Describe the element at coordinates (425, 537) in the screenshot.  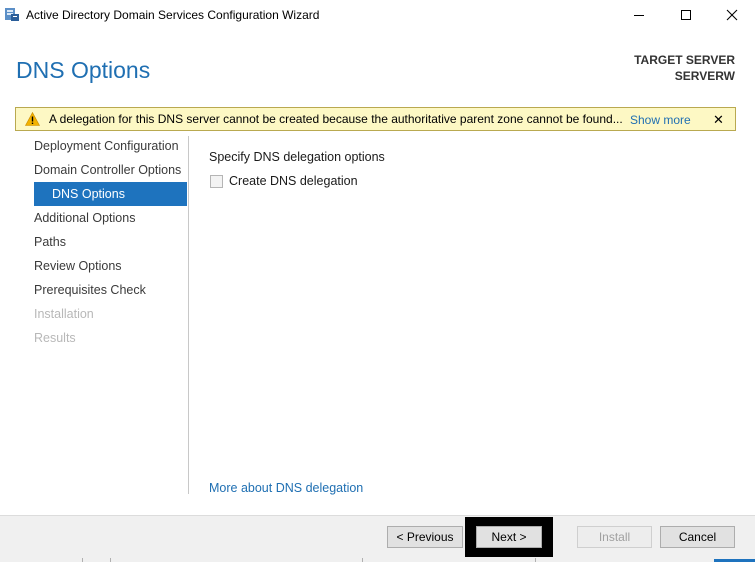
I see `previous-button: < Previous` at that location.